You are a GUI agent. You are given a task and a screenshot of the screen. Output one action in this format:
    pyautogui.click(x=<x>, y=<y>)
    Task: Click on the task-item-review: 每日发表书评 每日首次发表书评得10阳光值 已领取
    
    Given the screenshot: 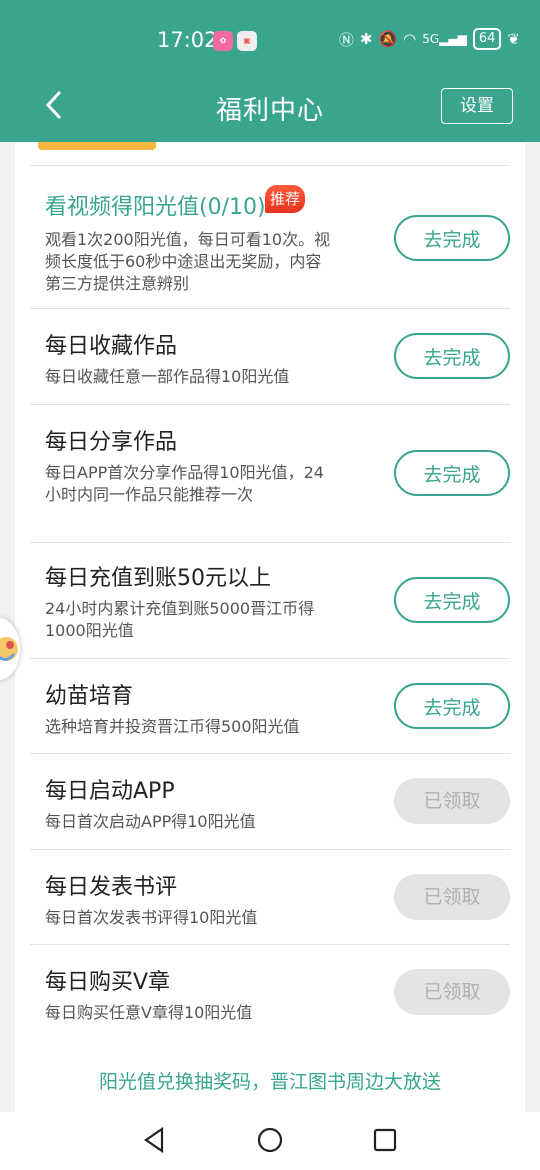 What is the action you would take?
    pyautogui.click(x=270, y=896)
    